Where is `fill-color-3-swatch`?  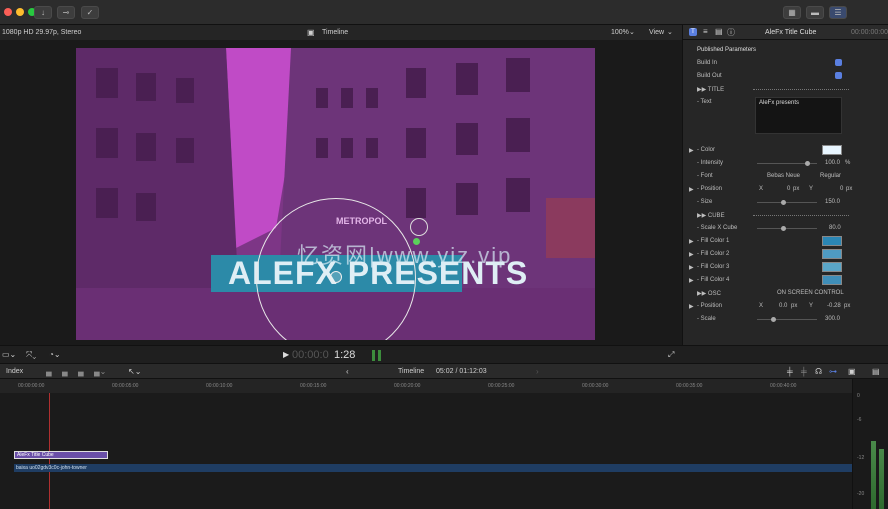 fill-color-3-swatch is located at coordinates (832, 267).